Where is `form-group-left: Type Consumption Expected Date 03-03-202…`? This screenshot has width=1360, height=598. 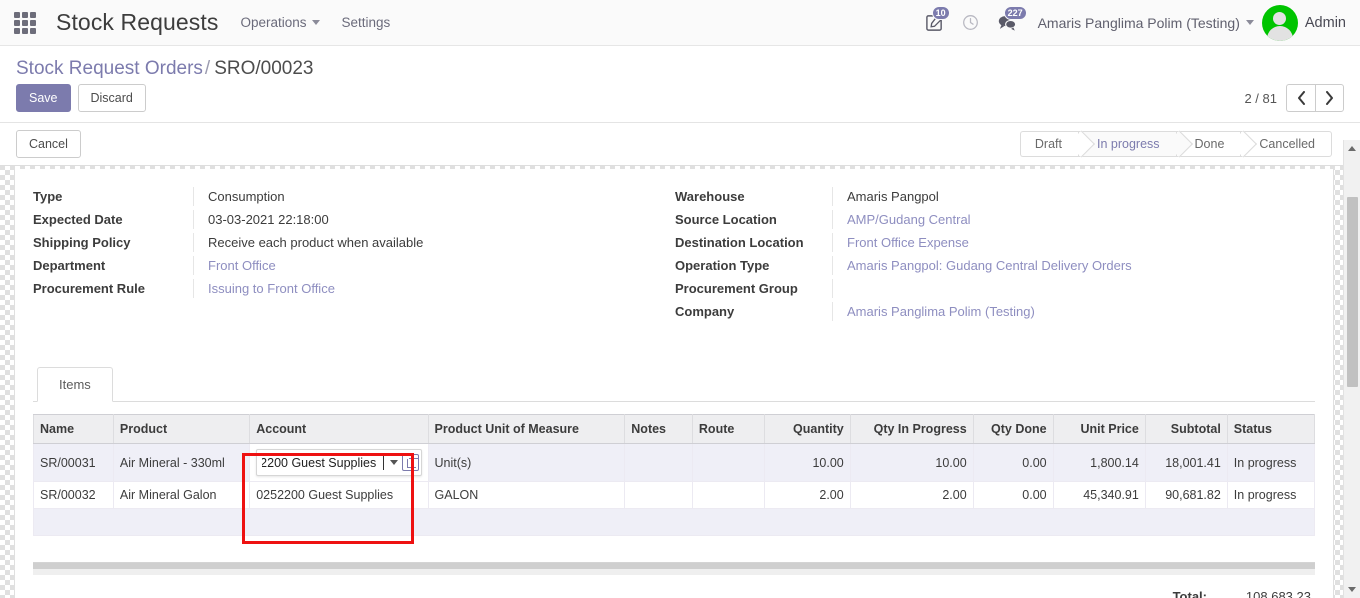
form-group-left: Type Consumption Expected Date 03-03-202… is located at coordinates (353, 256).